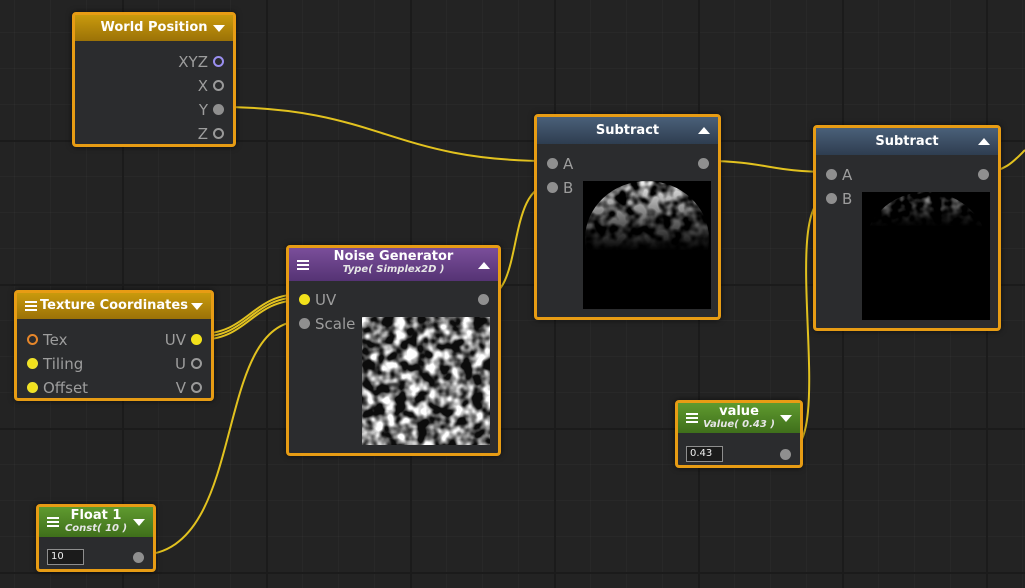 This screenshot has width=1025, height=588. I want to click on node-float-1: Float 1 Const( 10 ) 10, so click(96, 538).